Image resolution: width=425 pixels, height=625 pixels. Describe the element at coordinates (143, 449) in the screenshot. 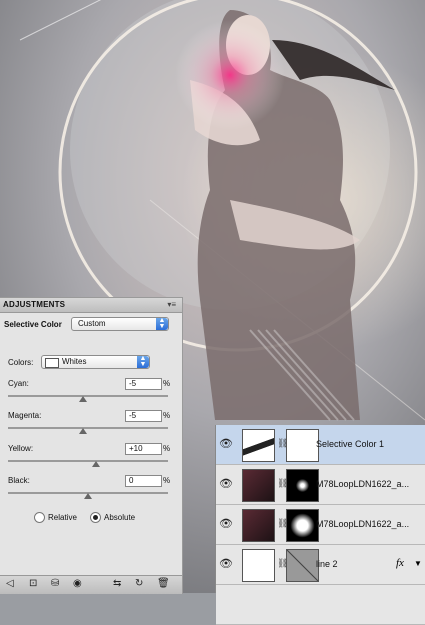

I see `yellow-input: +10` at that location.